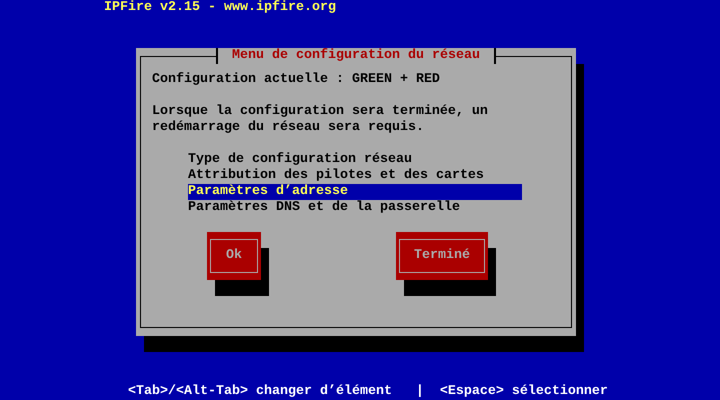 The height and width of the screenshot is (400, 720). What do you see at coordinates (368, 392) in the screenshot?
I see `help-text: <Tab>/<Alt-Tab> changer d’élément | <Espace> sélectionner` at bounding box center [368, 392].